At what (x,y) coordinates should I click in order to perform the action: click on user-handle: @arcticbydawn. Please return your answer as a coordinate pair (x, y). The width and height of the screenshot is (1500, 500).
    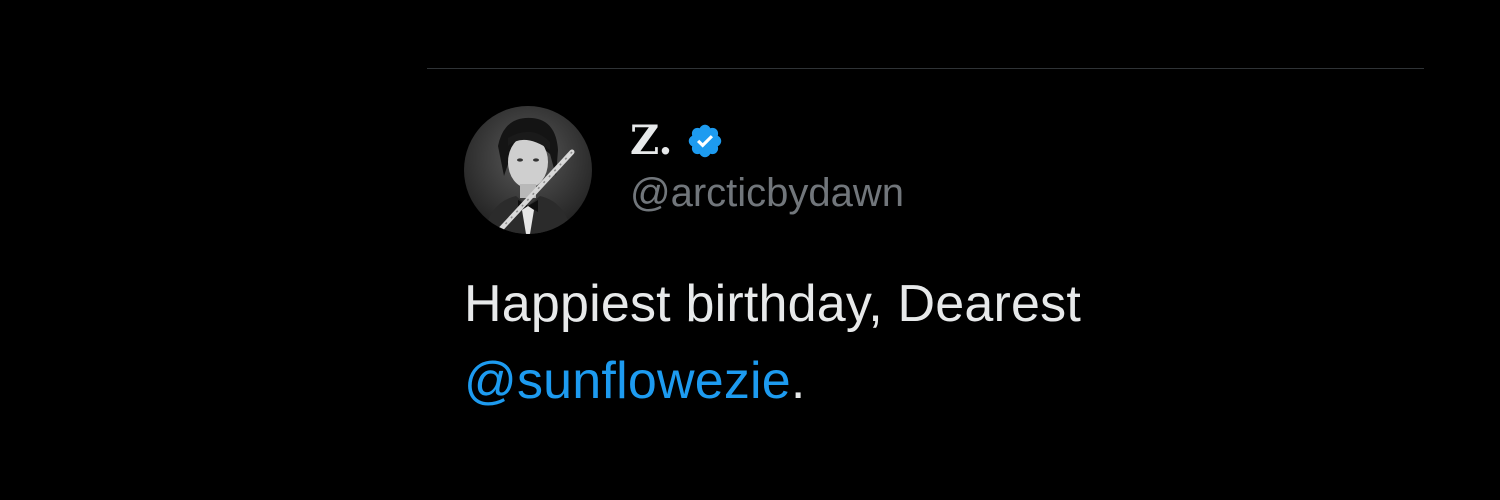
    Looking at the image, I should click on (767, 193).